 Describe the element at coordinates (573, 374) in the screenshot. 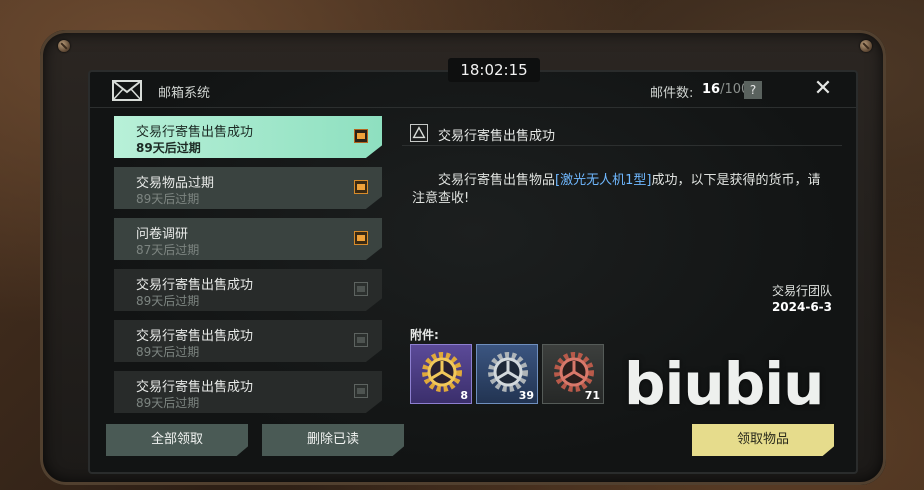

I see `attachment-slot: 71` at that location.